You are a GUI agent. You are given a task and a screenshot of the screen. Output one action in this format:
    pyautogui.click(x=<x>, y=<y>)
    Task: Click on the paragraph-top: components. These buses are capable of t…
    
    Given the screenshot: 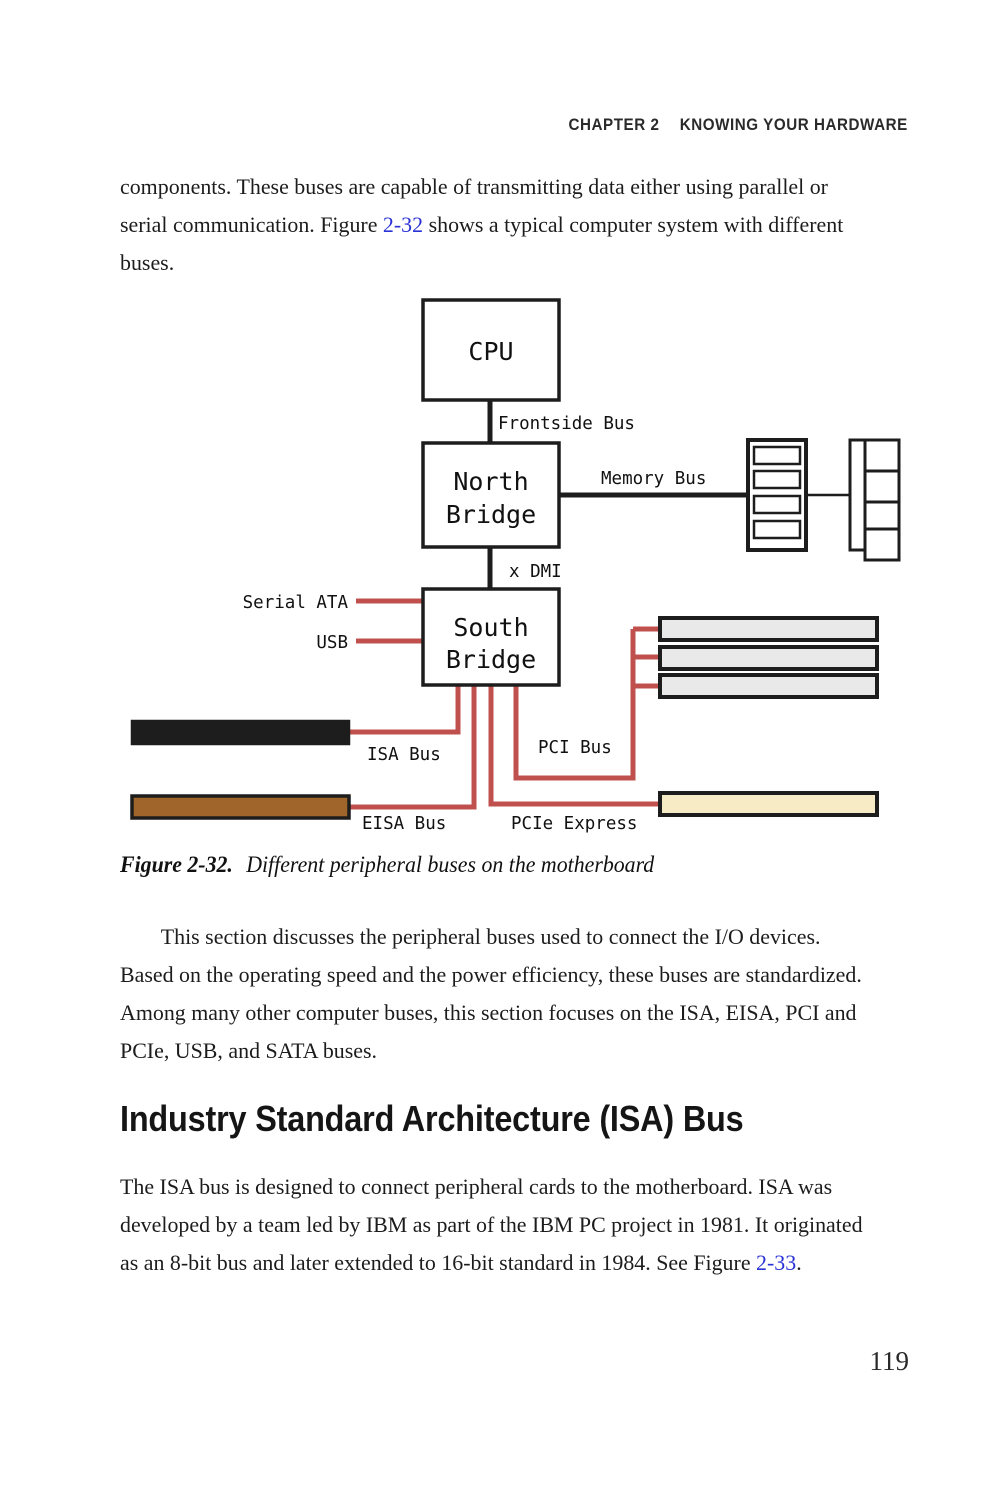 What is the action you would take?
    pyautogui.click(x=493, y=225)
    